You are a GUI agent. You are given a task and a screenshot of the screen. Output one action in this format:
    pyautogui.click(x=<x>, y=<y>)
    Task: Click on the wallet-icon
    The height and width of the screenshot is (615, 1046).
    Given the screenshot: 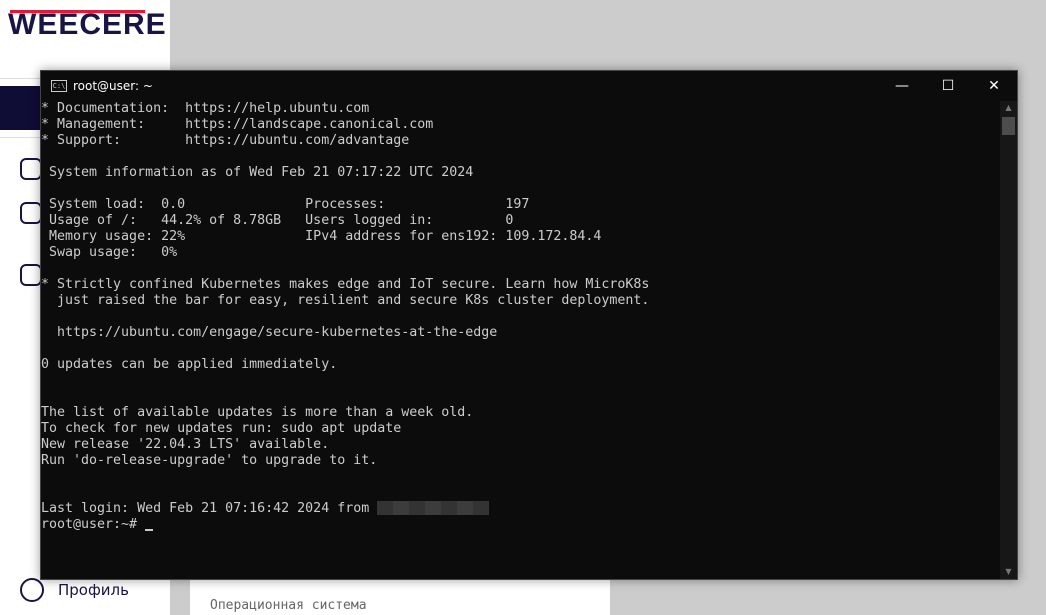 What is the action you would take?
    pyautogui.click(x=31, y=213)
    